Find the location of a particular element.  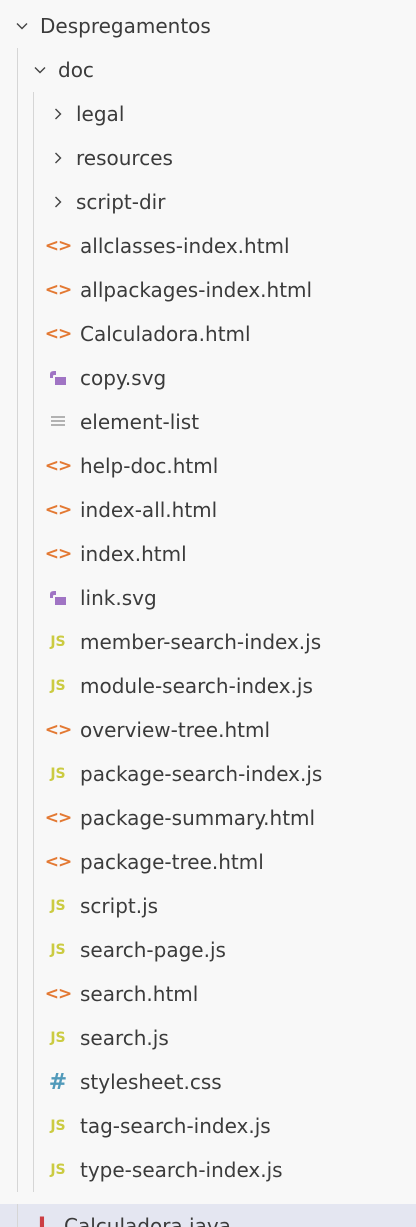

file-label: help-doc.html is located at coordinates (149, 466).